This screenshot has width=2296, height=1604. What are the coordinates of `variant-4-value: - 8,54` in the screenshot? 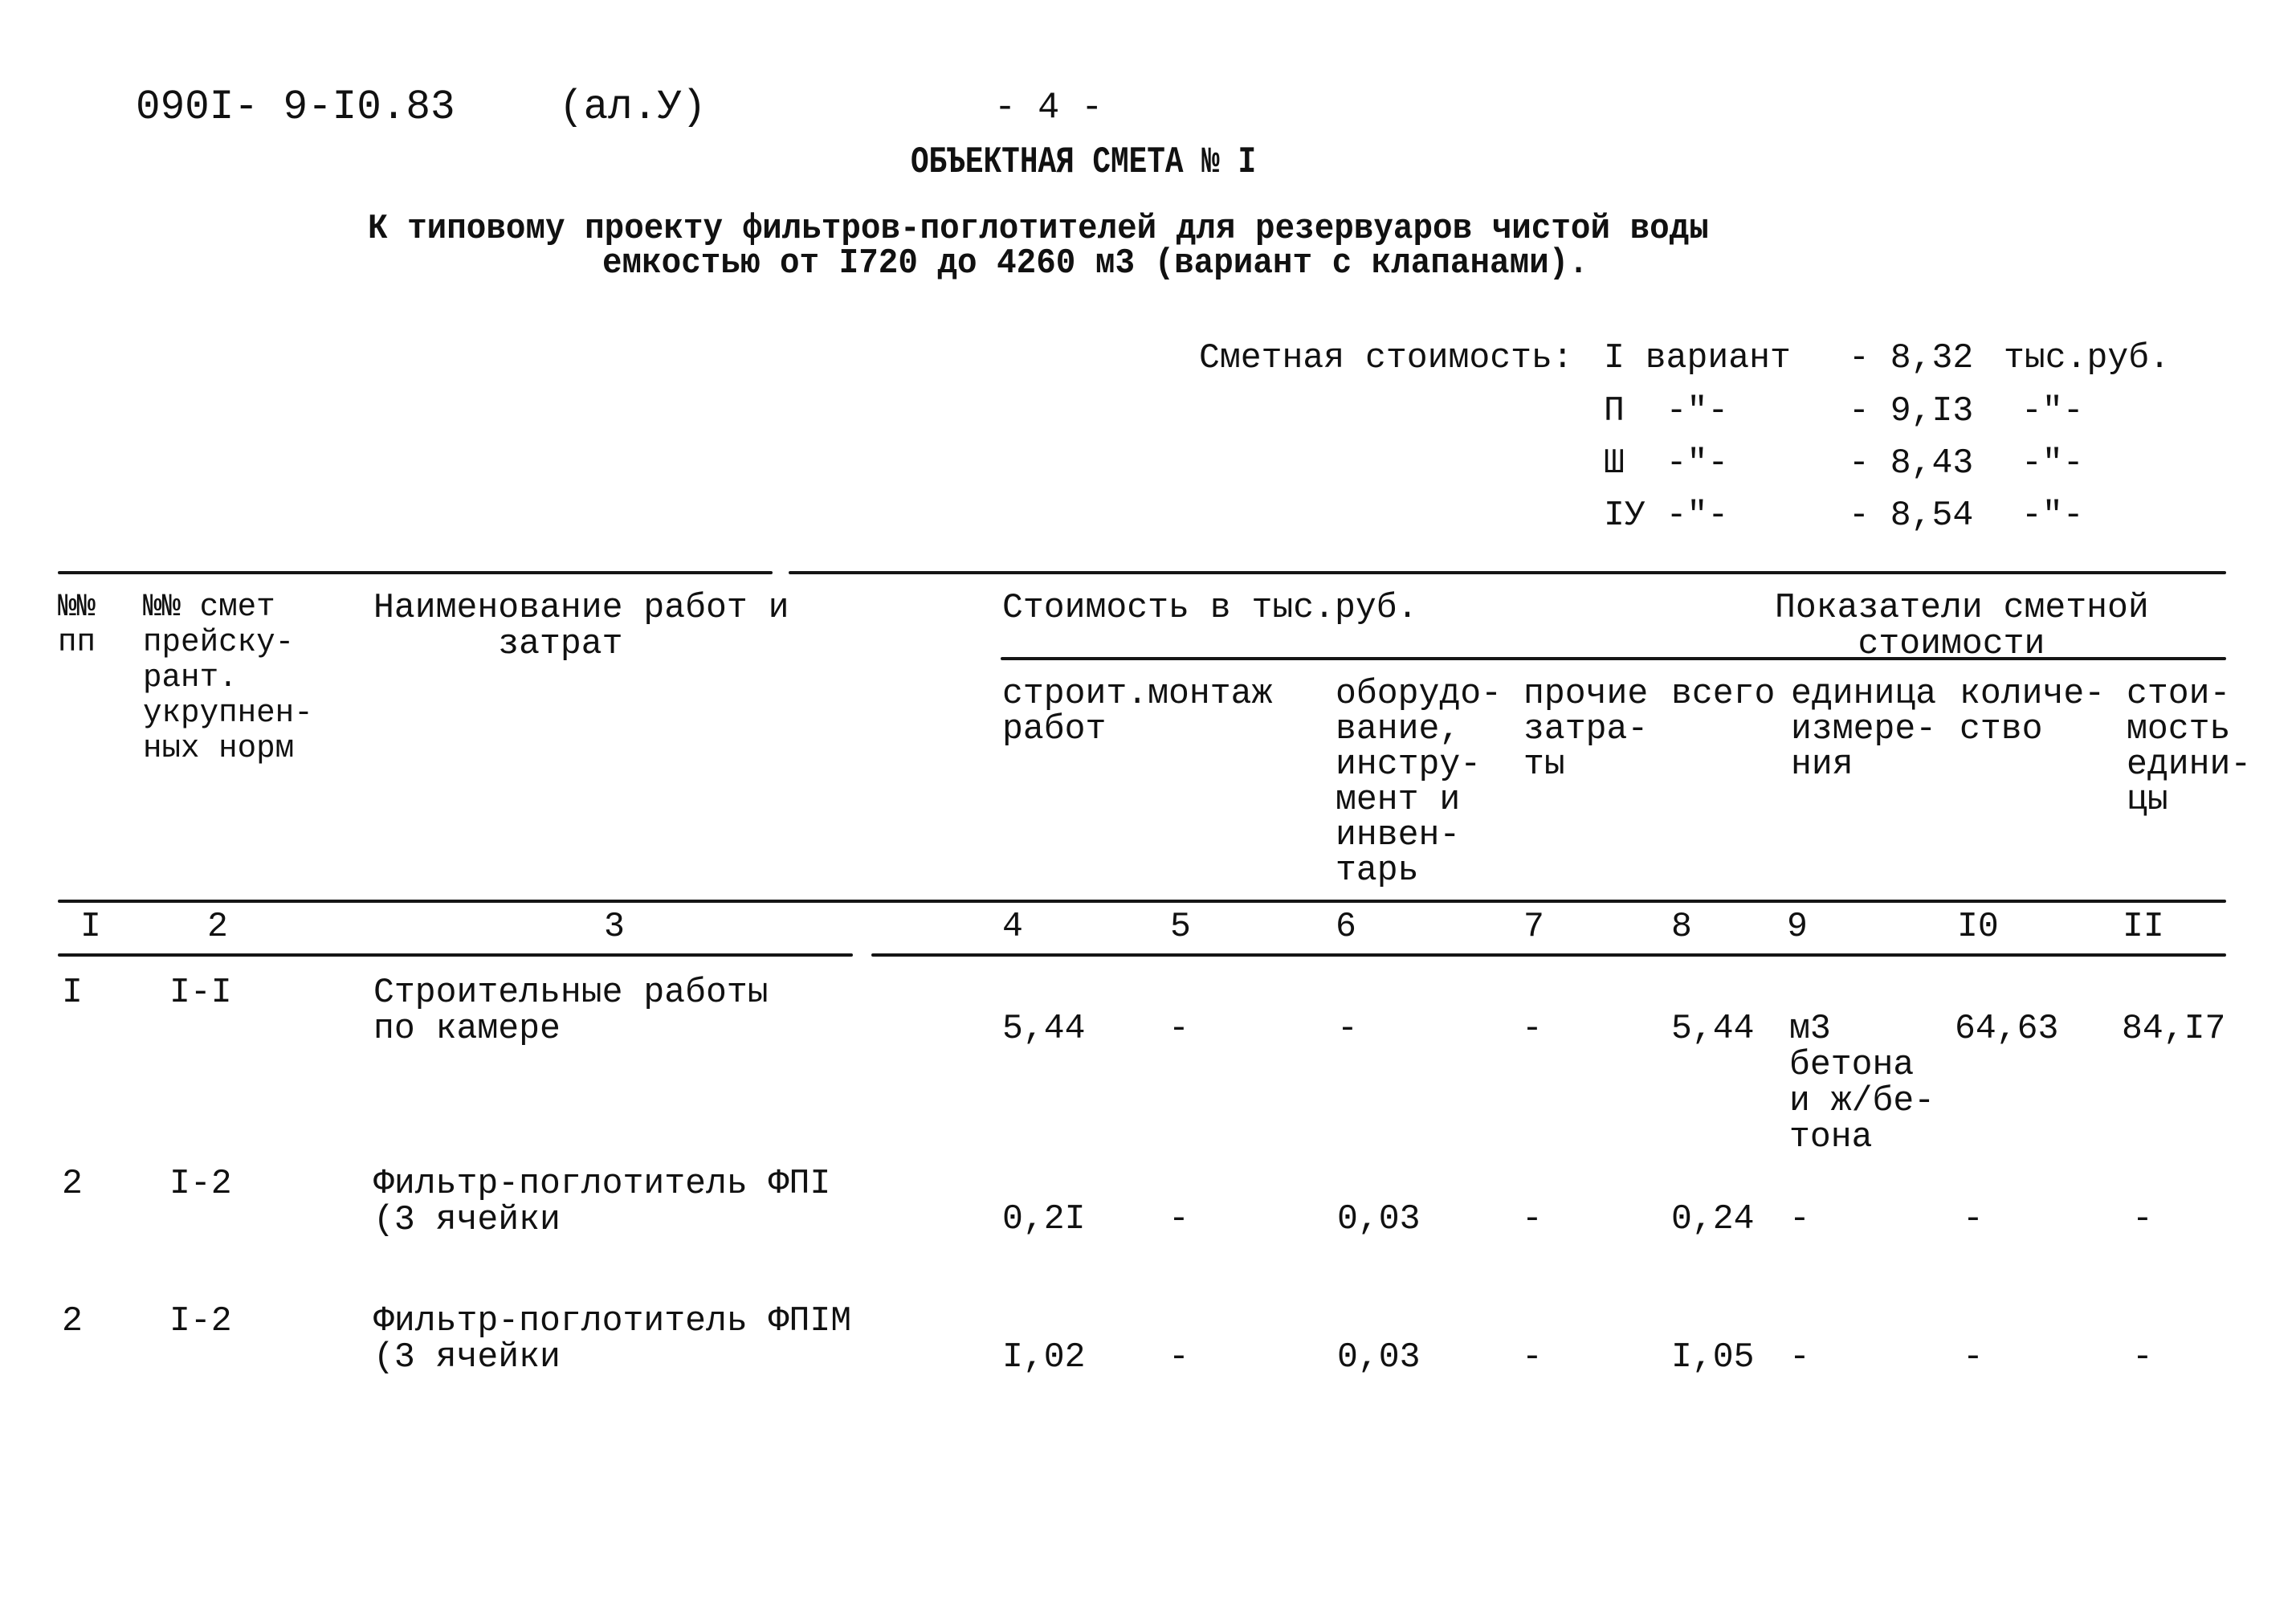 It's located at (1912, 516).